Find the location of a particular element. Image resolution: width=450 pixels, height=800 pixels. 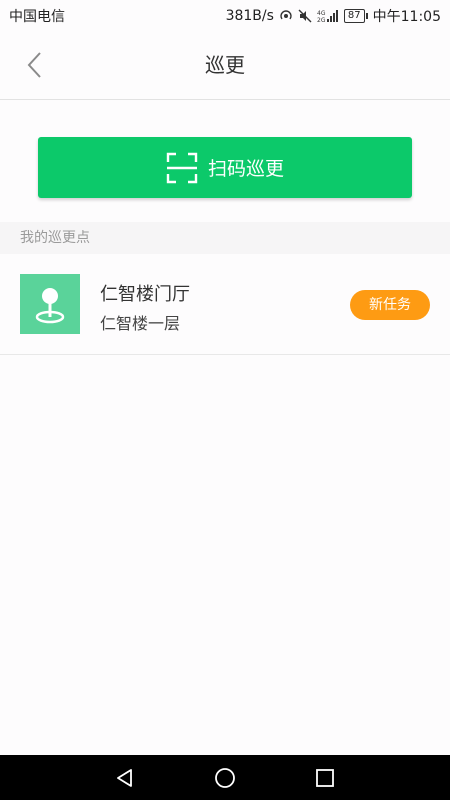

battery-level: 87 is located at coordinates (354, 16).